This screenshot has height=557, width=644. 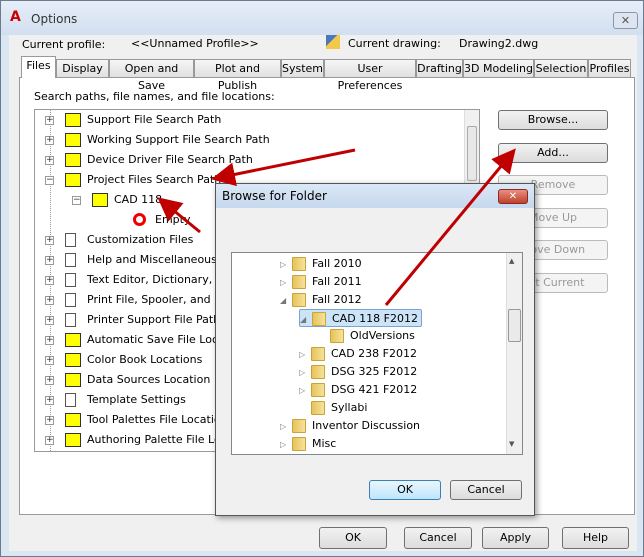 What do you see at coordinates (450, 227) in the screenshot?
I see `arrow-to-add-button` at bounding box center [450, 227].